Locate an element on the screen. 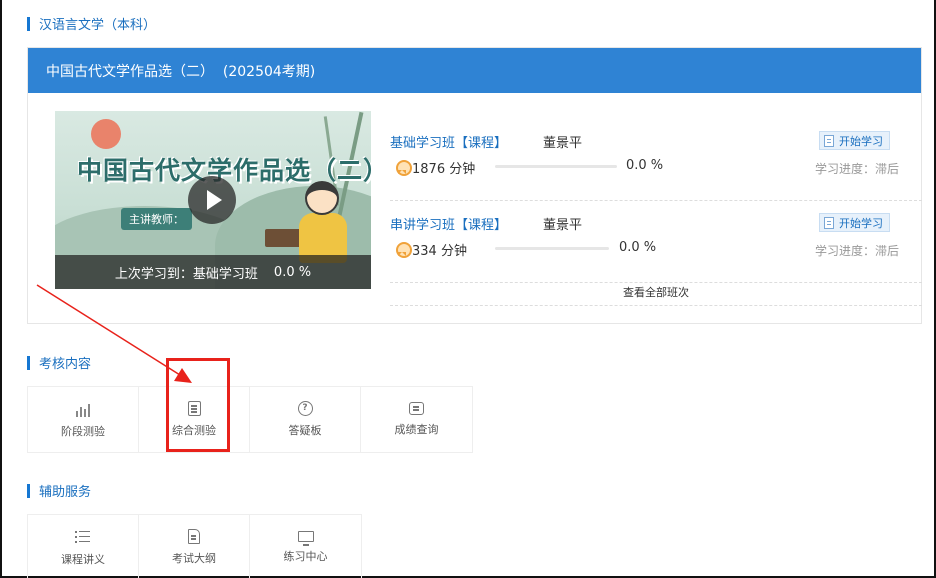  annotation-highlight-box is located at coordinates (198, 405).